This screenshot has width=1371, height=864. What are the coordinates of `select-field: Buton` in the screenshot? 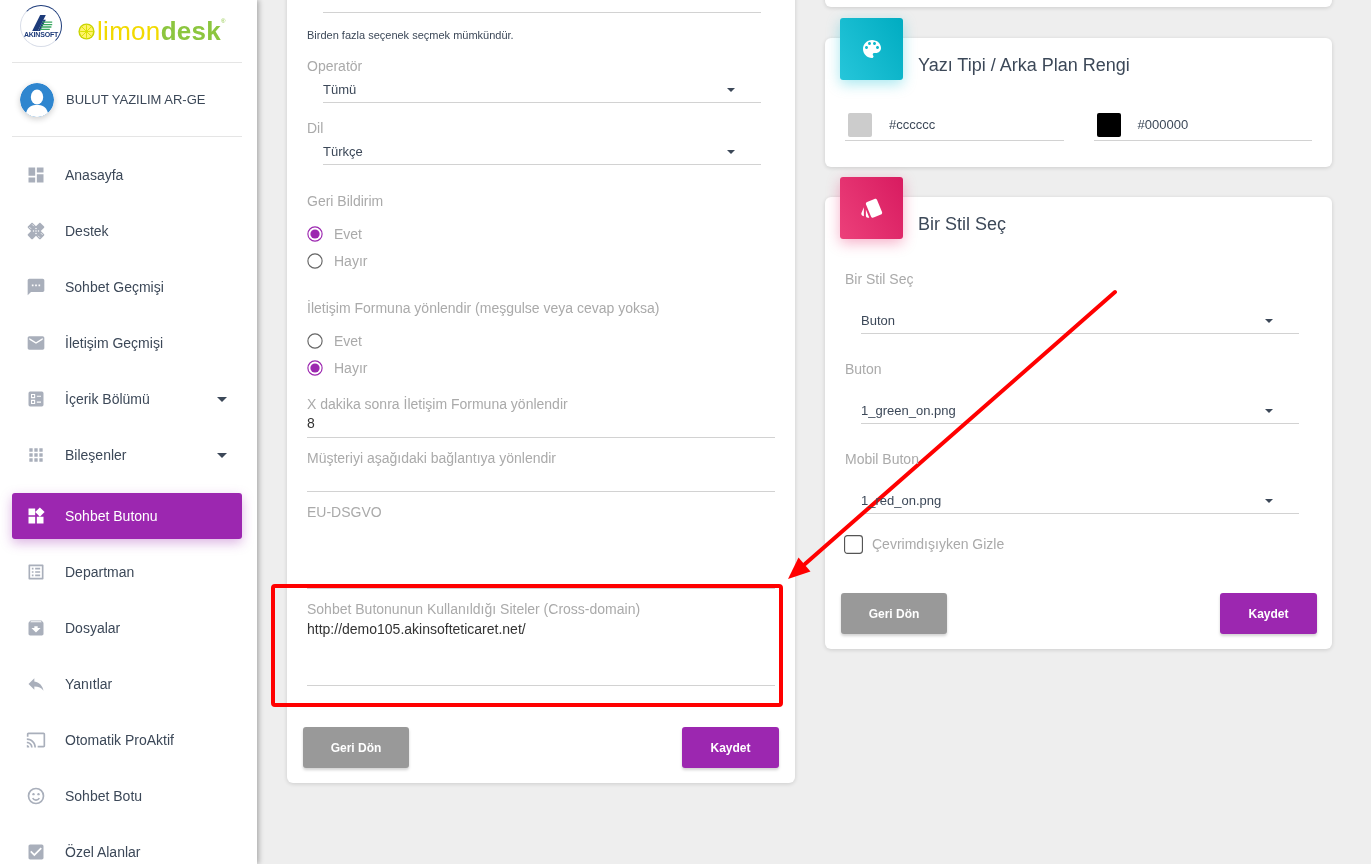 It's located at (1080, 321).